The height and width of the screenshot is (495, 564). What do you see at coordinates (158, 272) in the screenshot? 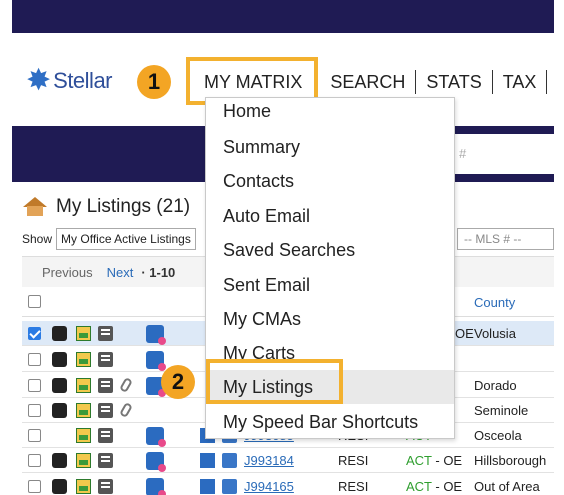
I see `page-range: · 1-10` at bounding box center [158, 272].